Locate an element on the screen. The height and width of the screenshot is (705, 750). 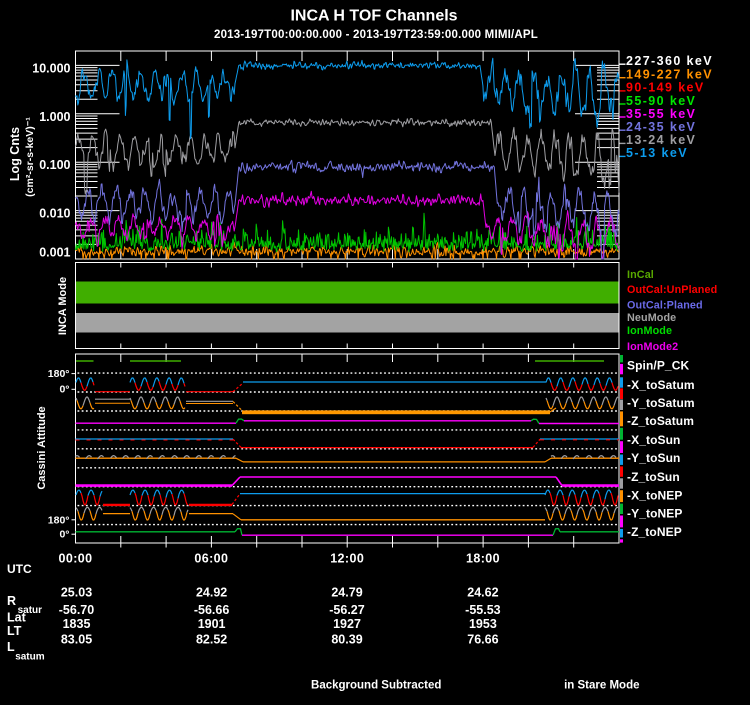
svg-text: L is located at coordinates (11, 647).